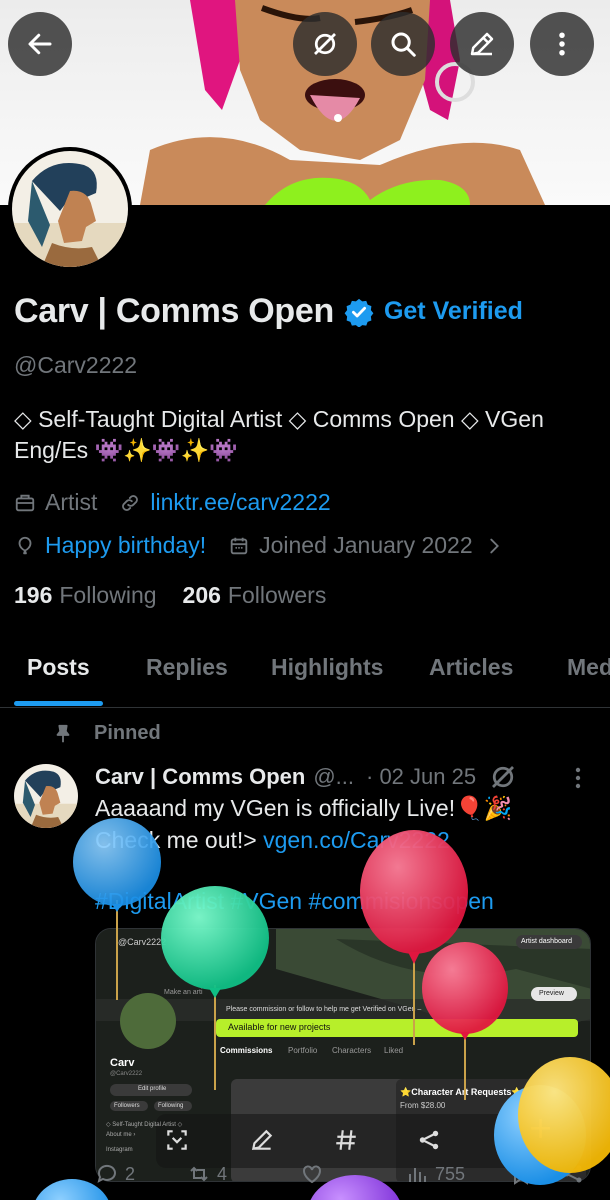  Describe the element at coordinates (421, 777) in the screenshot. I see `post-date: · 02 Jun 25` at that location.